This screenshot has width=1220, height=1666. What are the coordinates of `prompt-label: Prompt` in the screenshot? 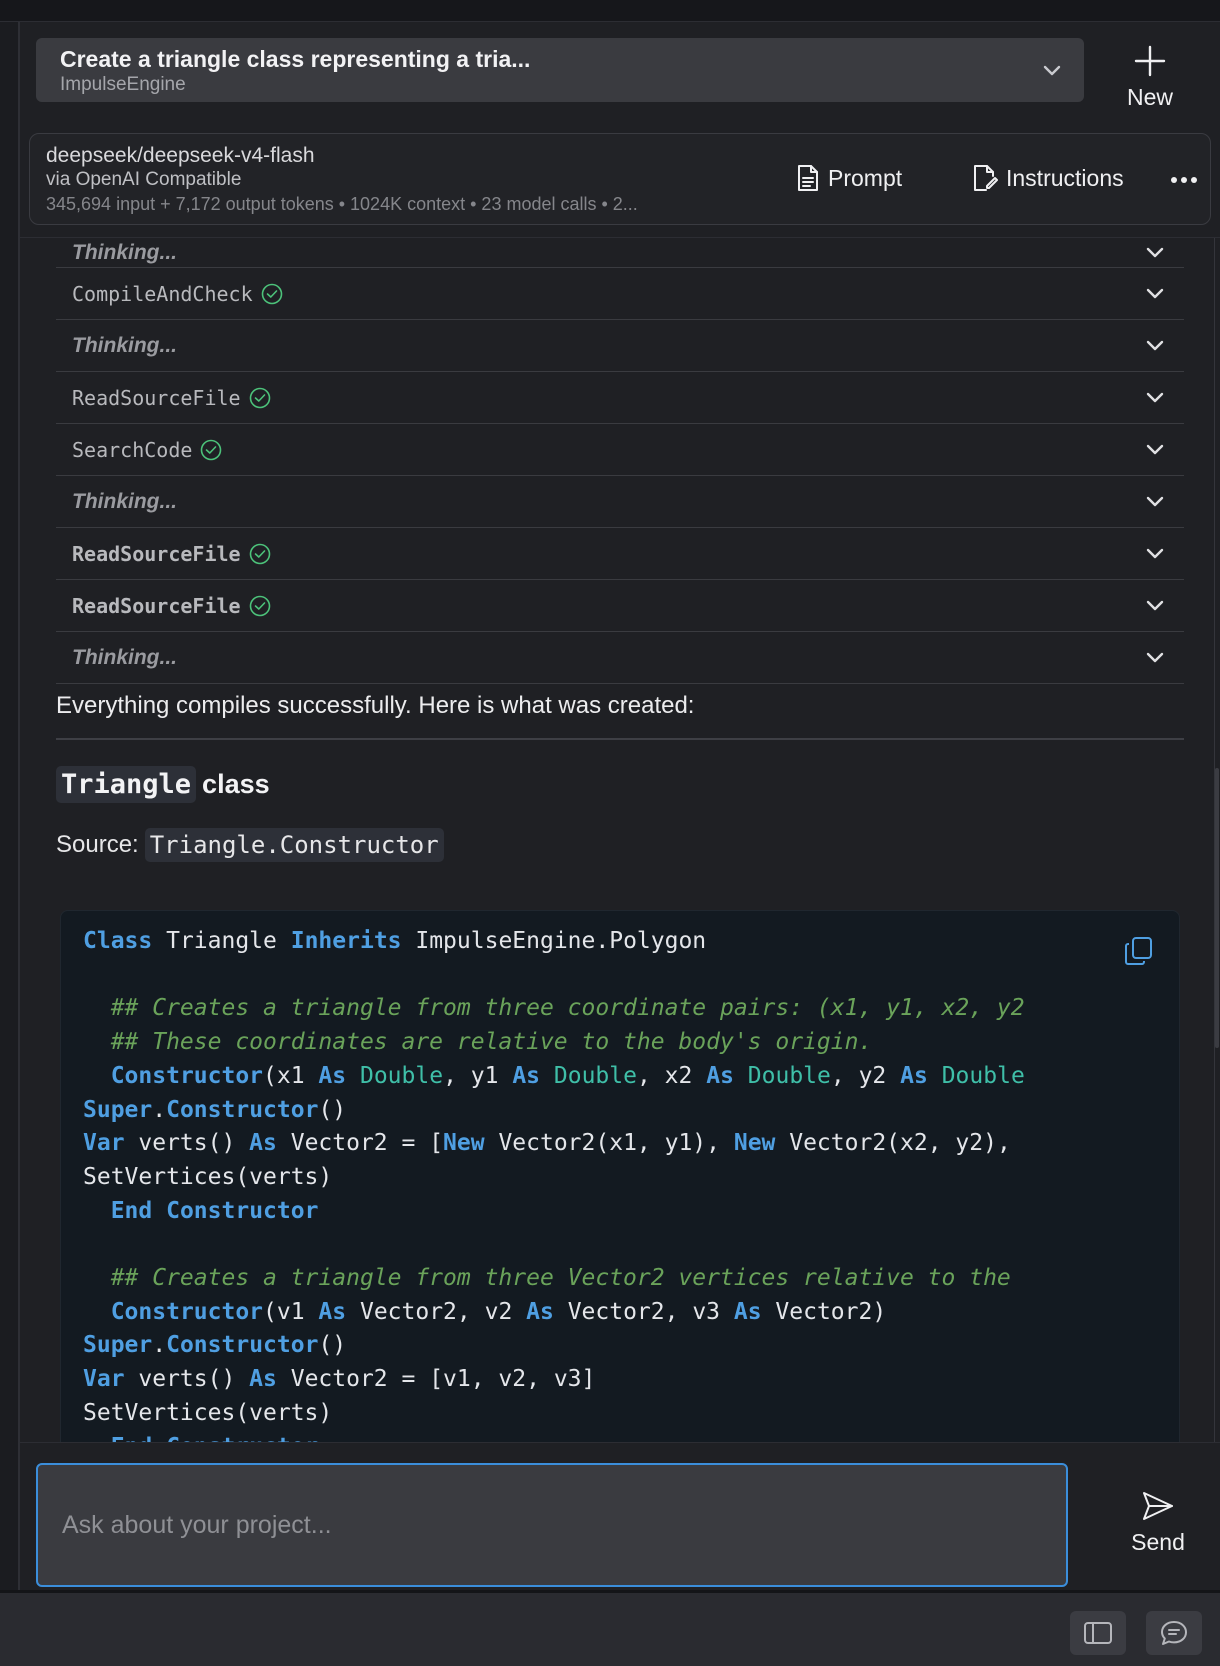 It's located at (865, 177).